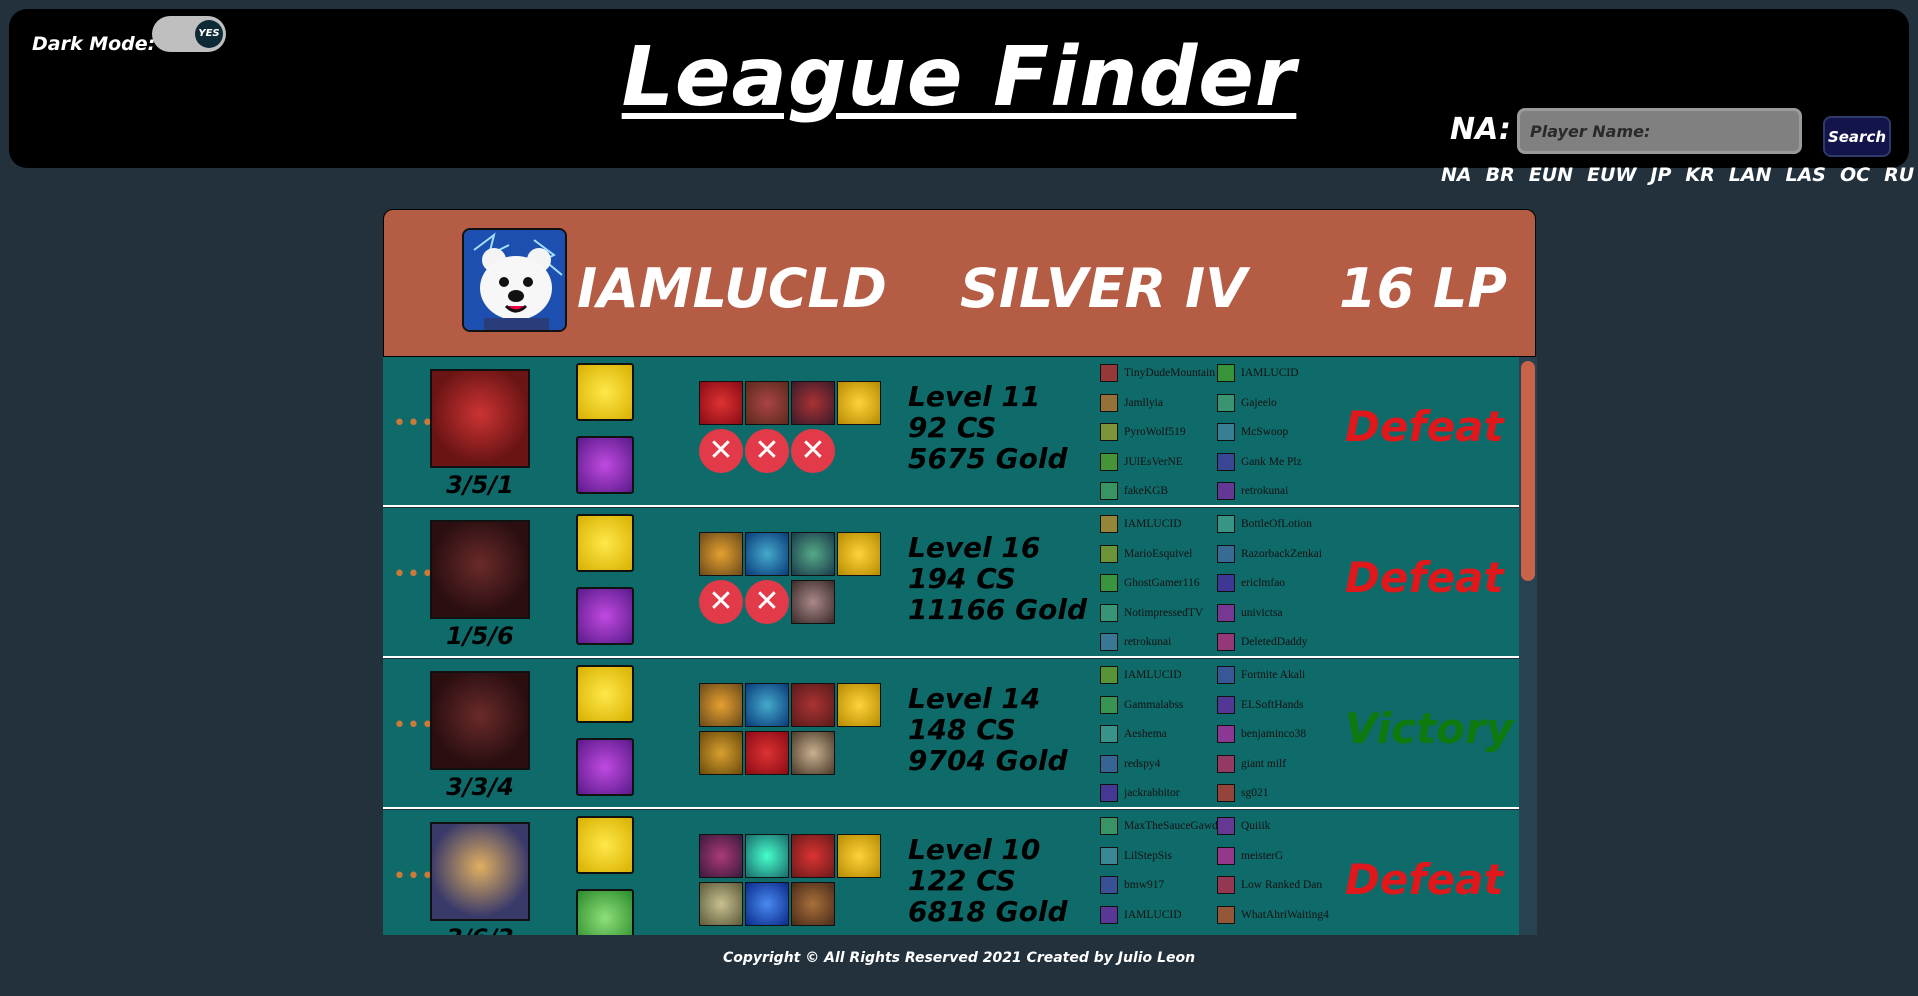 This screenshot has height=996, width=1918. I want to click on player-entry: sg021, so click(1277, 797).